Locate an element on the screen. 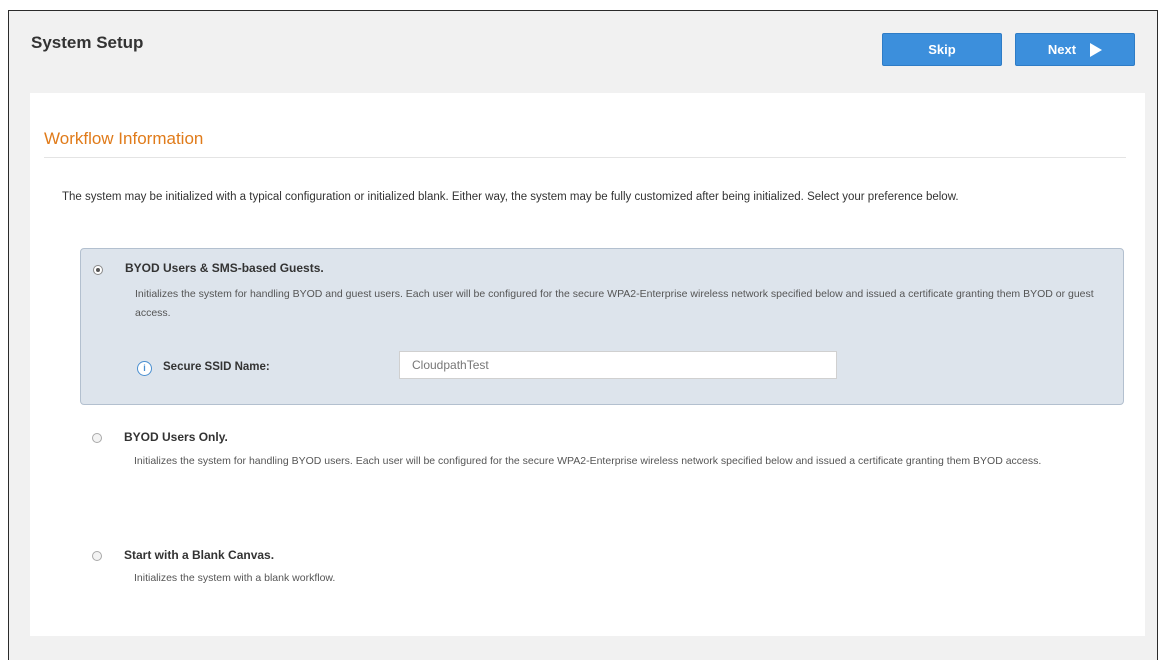 The width and height of the screenshot is (1164, 660). option-title: BYOD Users Only. is located at coordinates (176, 437).